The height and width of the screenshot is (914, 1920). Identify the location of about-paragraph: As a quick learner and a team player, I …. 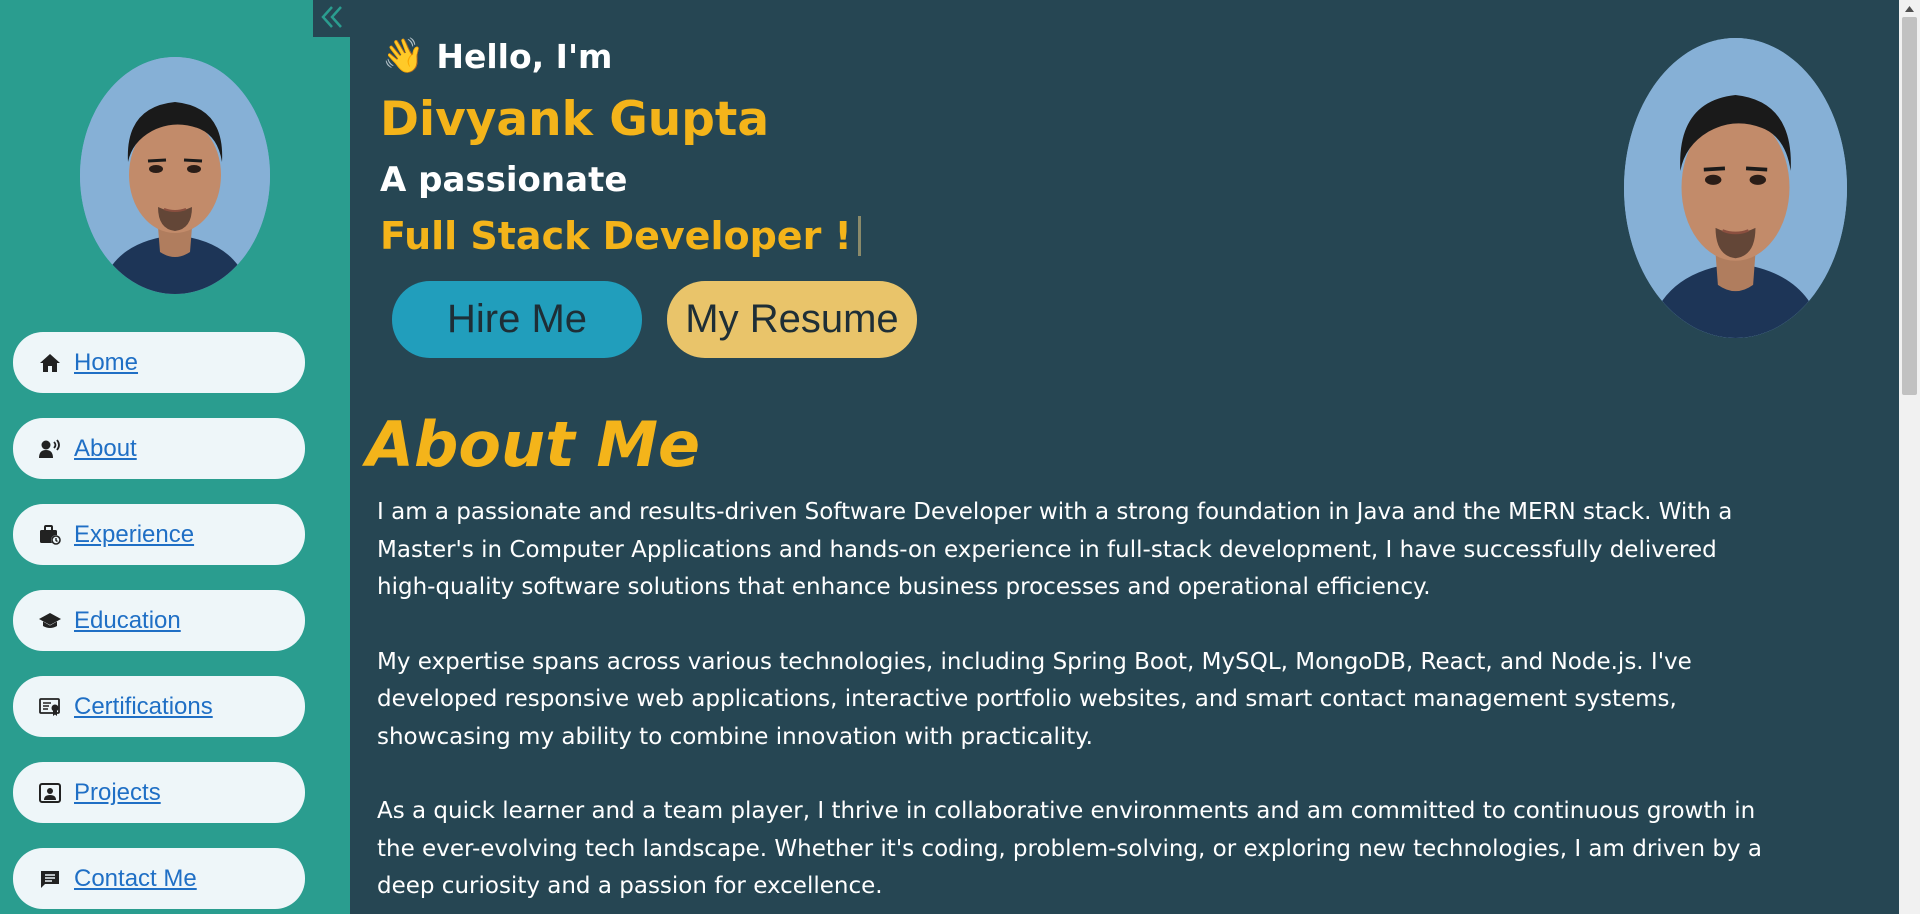
(1069, 848).